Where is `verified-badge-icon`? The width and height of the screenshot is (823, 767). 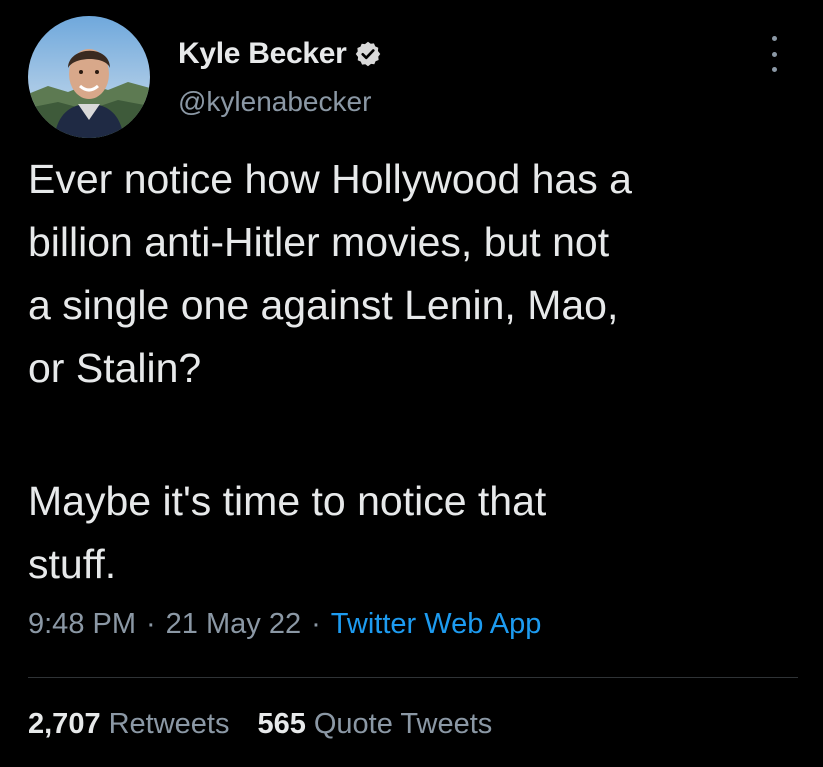
verified-badge-icon is located at coordinates (368, 54).